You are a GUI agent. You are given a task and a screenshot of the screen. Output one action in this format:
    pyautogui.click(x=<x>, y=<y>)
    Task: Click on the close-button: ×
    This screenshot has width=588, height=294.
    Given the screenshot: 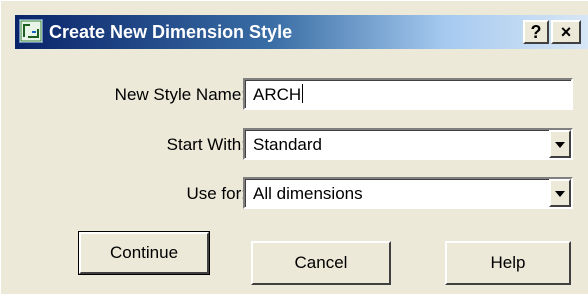 What is the action you would take?
    pyautogui.click(x=566, y=32)
    